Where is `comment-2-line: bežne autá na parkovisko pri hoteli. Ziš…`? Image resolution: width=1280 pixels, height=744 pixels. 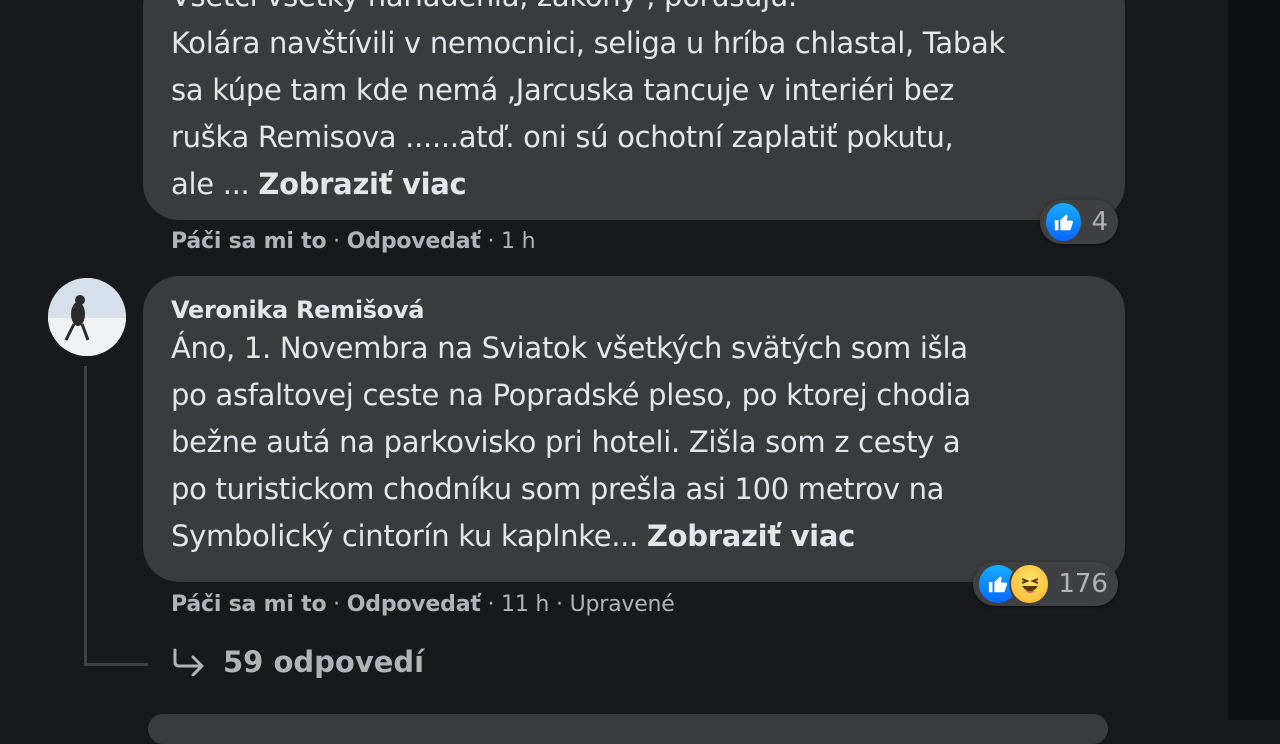
comment-2-line: bežne autá na parkovisko pri hoteli. Ziš… is located at coordinates (566, 442).